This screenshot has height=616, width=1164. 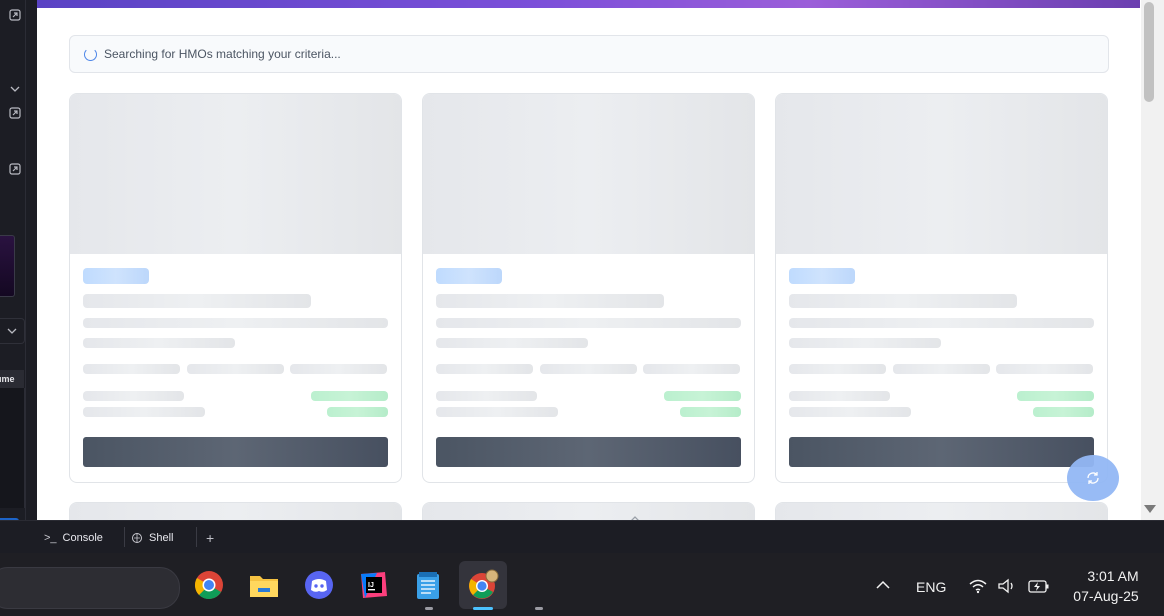 What do you see at coordinates (12, 379) in the screenshot?
I see `panel-tab: ume` at bounding box center [12, 379].